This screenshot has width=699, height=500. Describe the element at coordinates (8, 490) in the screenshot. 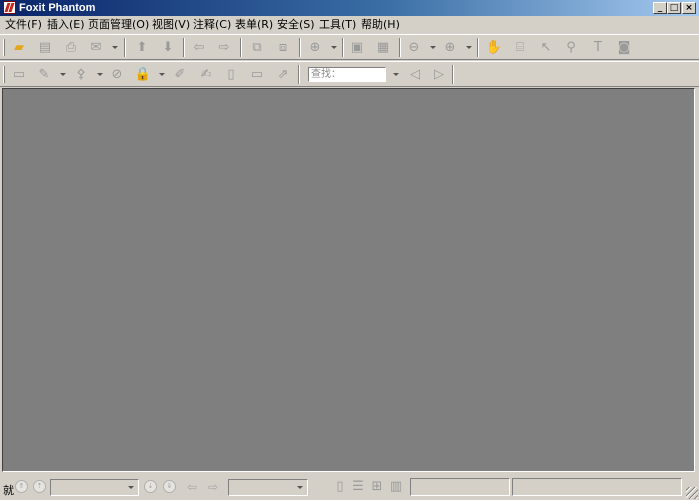

I see `status-text: 就` at that location.